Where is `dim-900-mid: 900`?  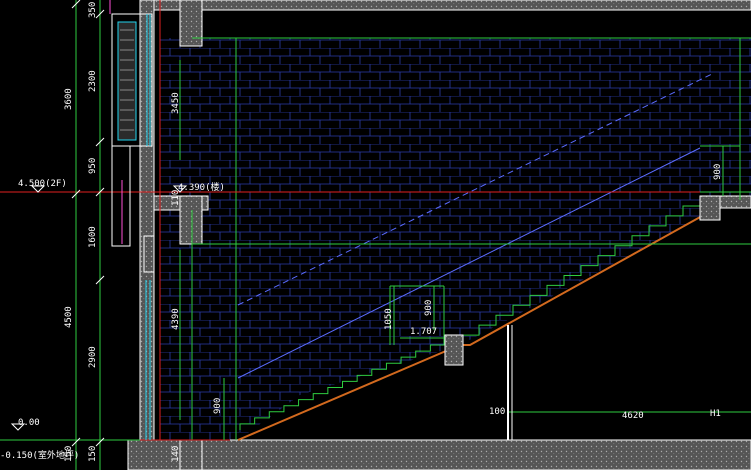
dim-900-mid: 900 is located at coordinates (429, 308).